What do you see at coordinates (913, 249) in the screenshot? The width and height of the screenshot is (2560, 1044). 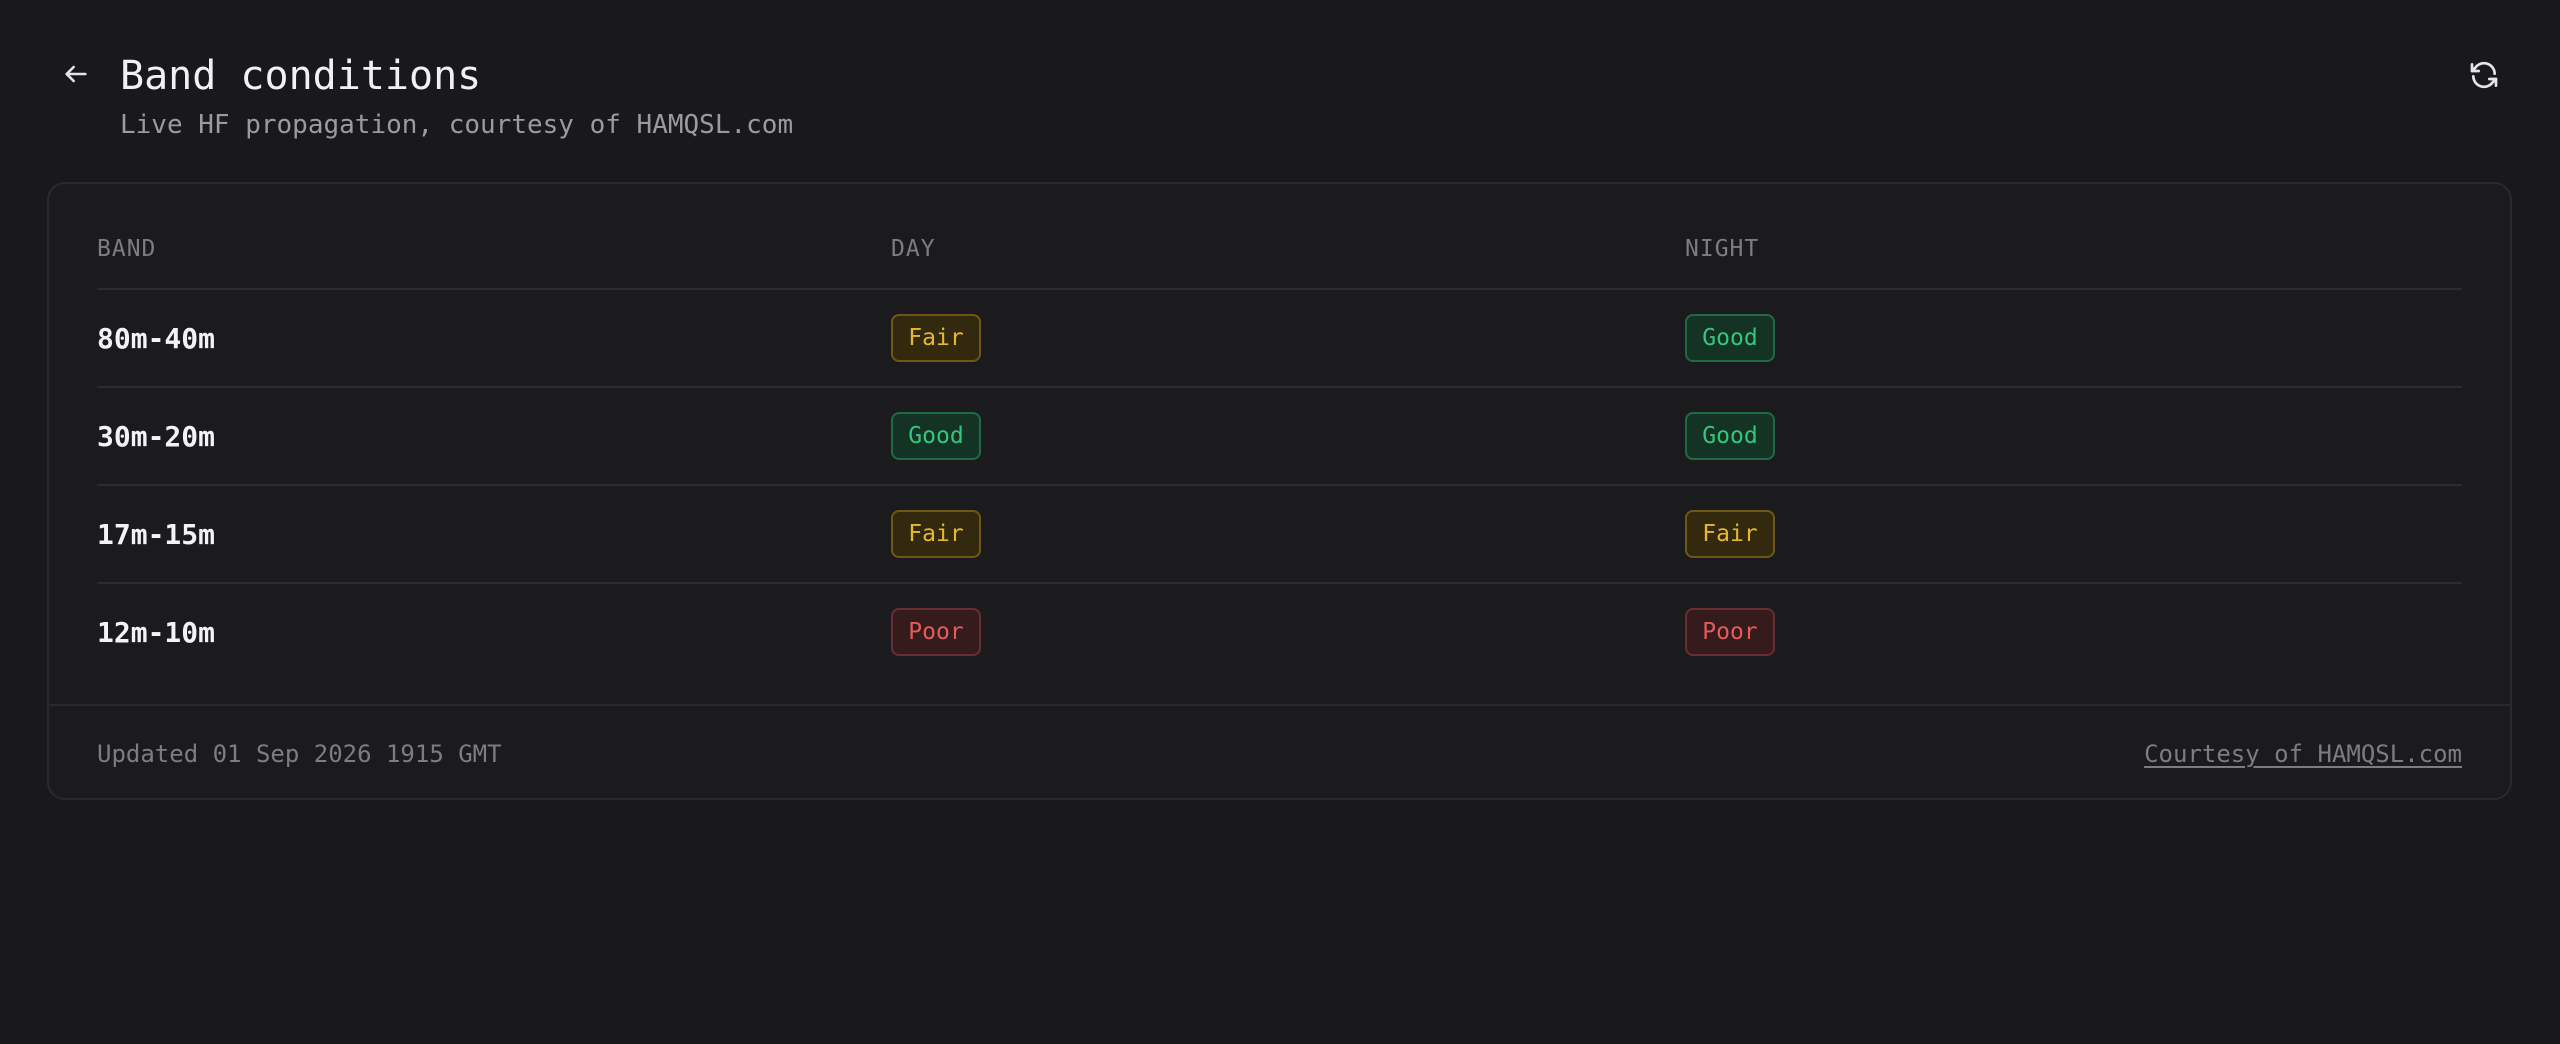 I see `column-header-day: DAY` at bounding box center [913, 249].